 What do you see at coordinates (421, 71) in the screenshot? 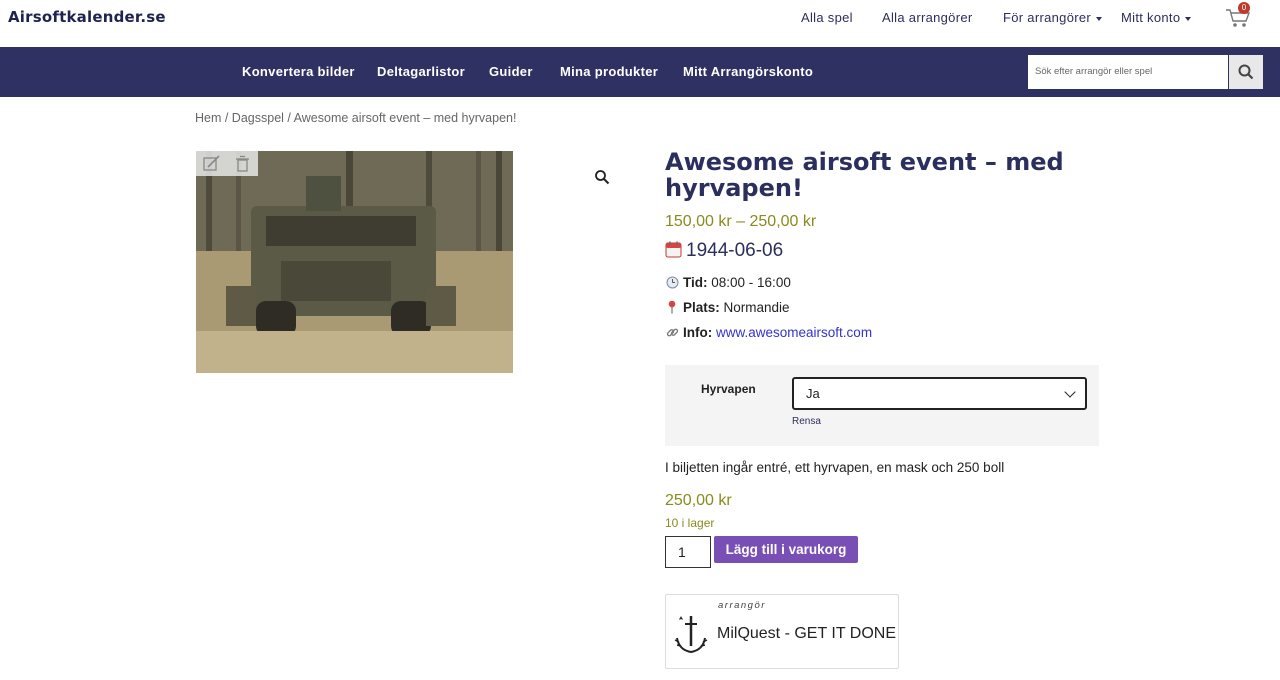
I see `nav-deltagarlistor: Deltagarlistor` at bounding box center [421, 71].